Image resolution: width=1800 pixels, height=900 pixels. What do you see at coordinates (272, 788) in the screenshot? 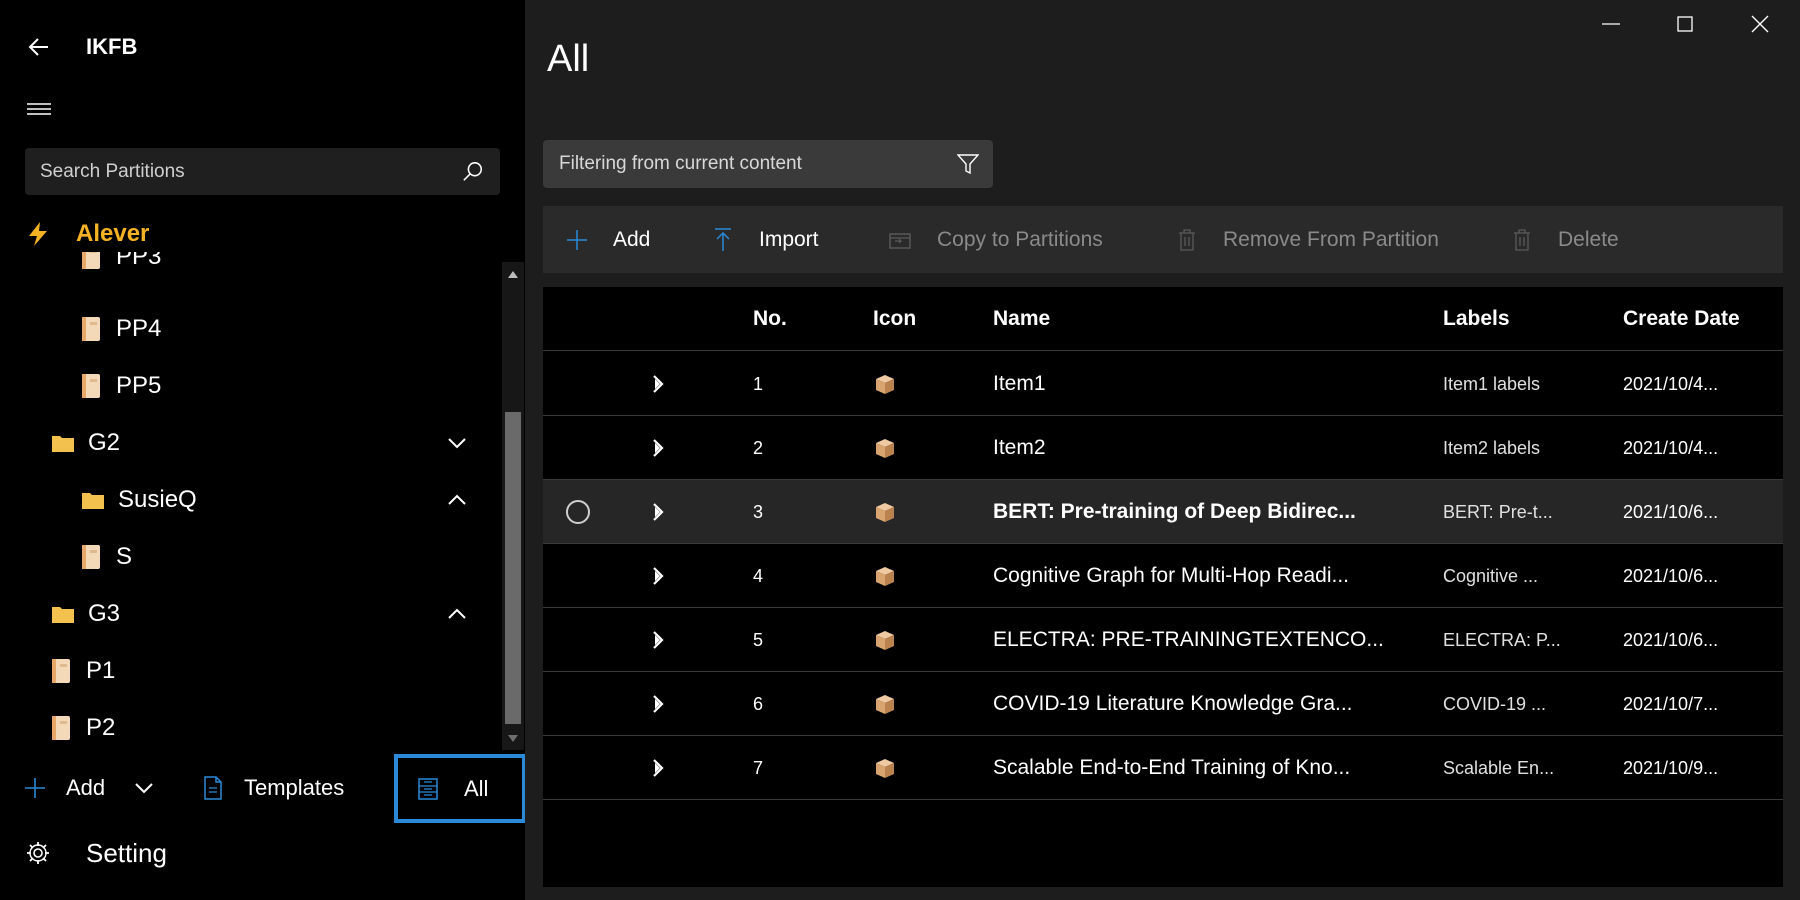
I see `templates-button: Templates` at bounding box center [272, 788].